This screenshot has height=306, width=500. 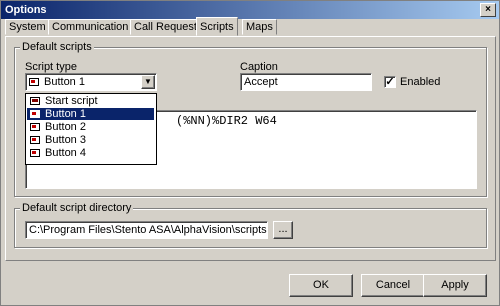 I want to click on default-scripts-title: Default scripts, so click(x=57, y=47).